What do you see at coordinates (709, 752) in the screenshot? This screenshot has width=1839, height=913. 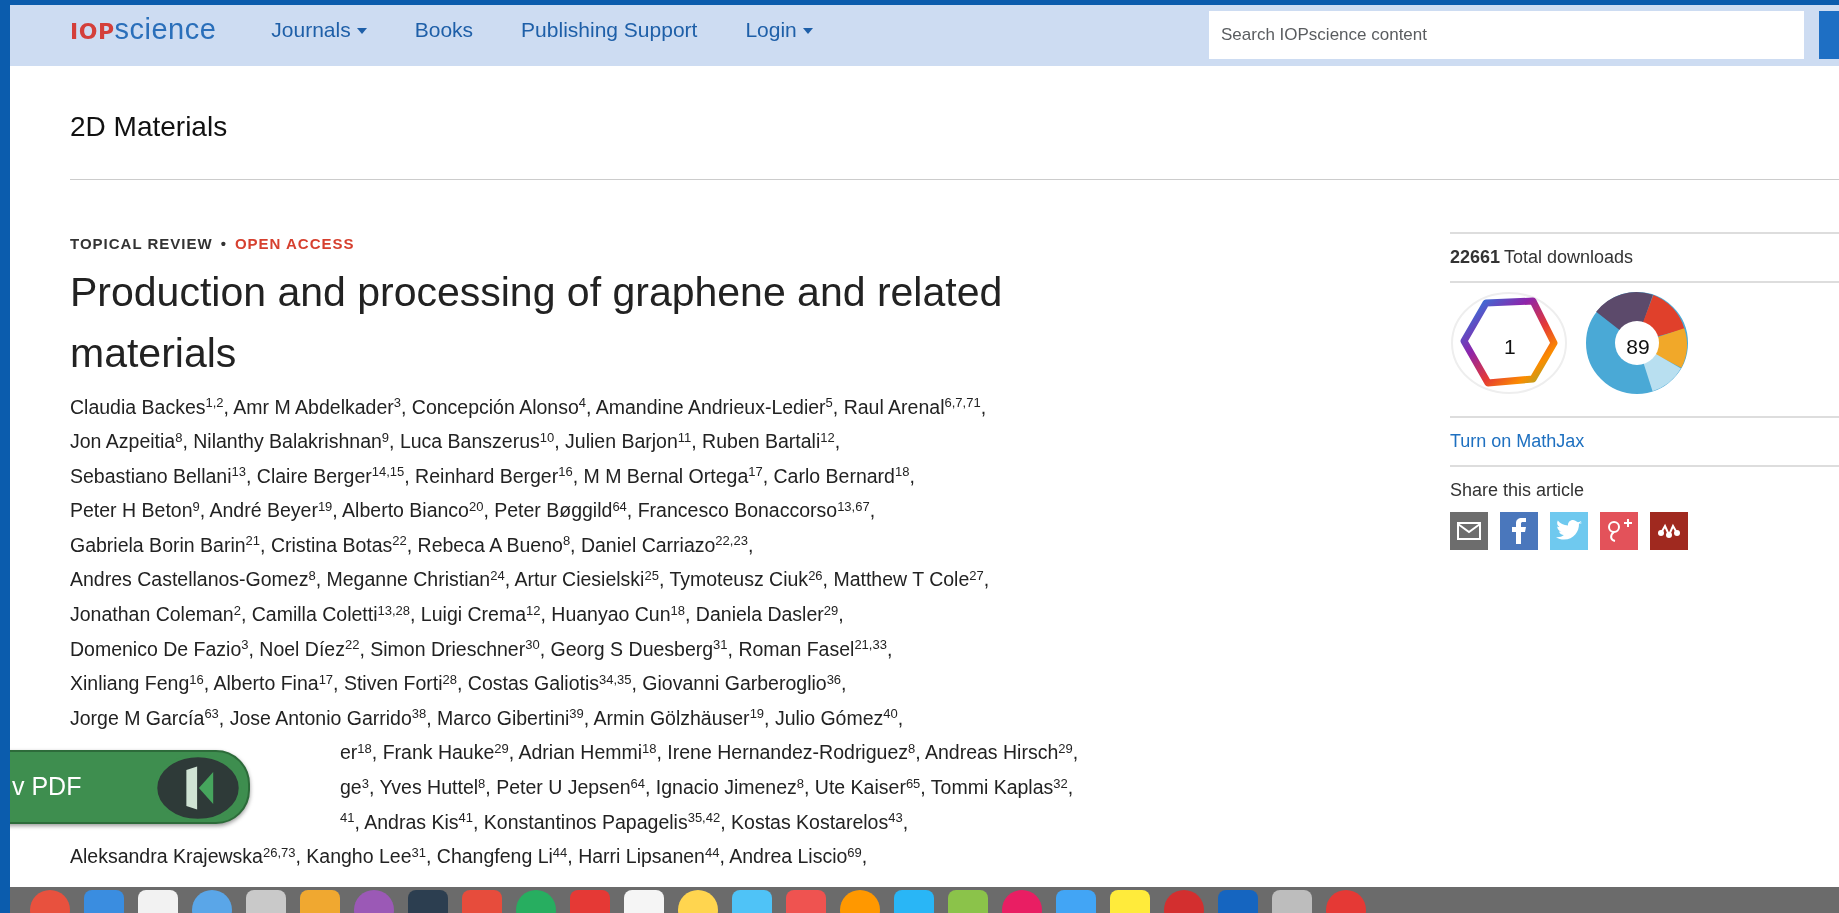 I see `author-line: er$^{18}$, Frank Hauke$^{29}$, Adrian Hemmi$^{18}$, Irene Hernandez-Rodriguez$^{8}$, Andreas Hirsch$^{29}$,` at bounding box center [709, 752].